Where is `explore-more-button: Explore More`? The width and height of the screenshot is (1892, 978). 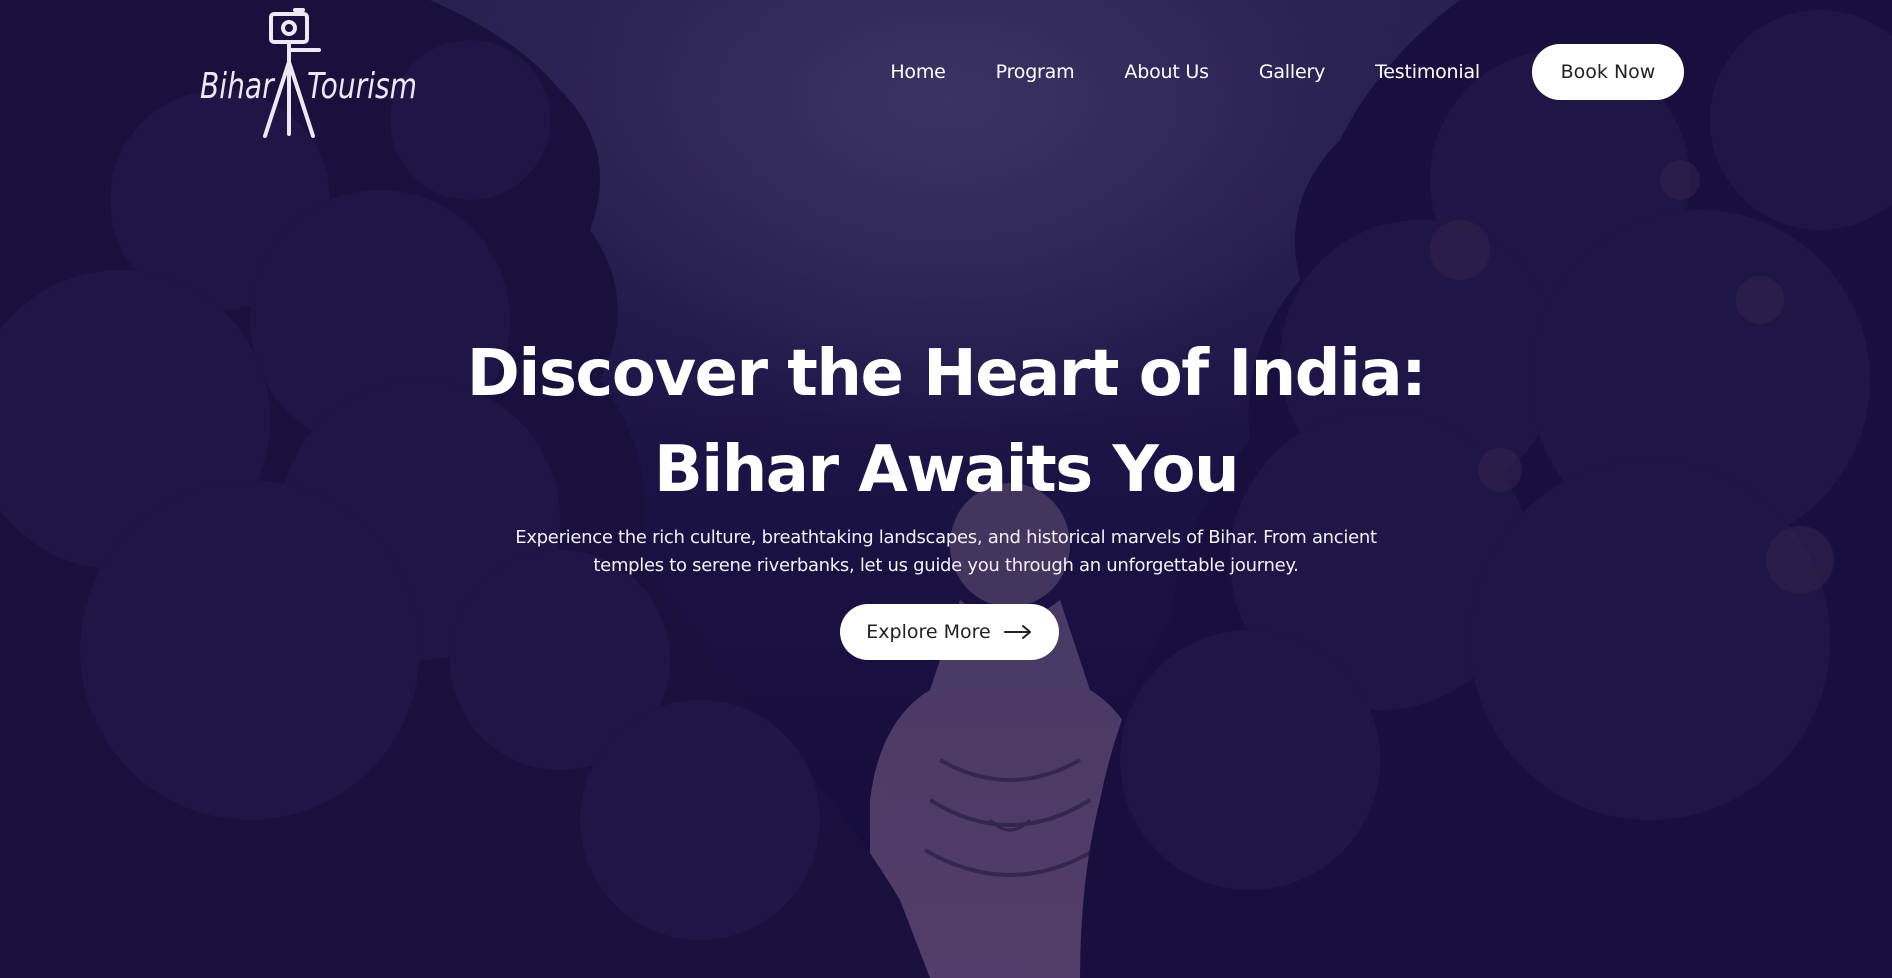
explore-more-button: Explore More is located at coordinates (949, 632).